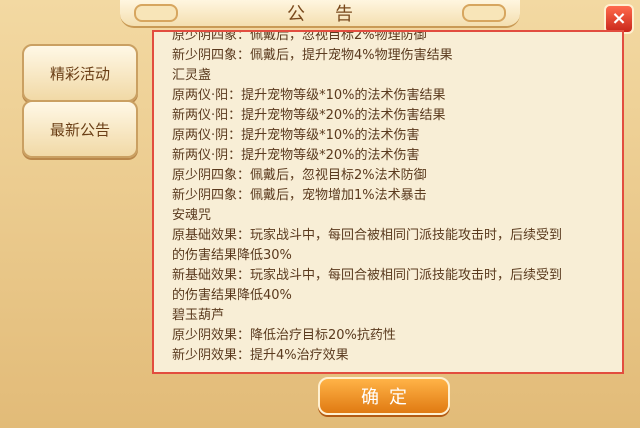  What do you see at coordinates (619, 18) in the screenshot?
I see `close-icon: ×` at bounding box center [619, 18].